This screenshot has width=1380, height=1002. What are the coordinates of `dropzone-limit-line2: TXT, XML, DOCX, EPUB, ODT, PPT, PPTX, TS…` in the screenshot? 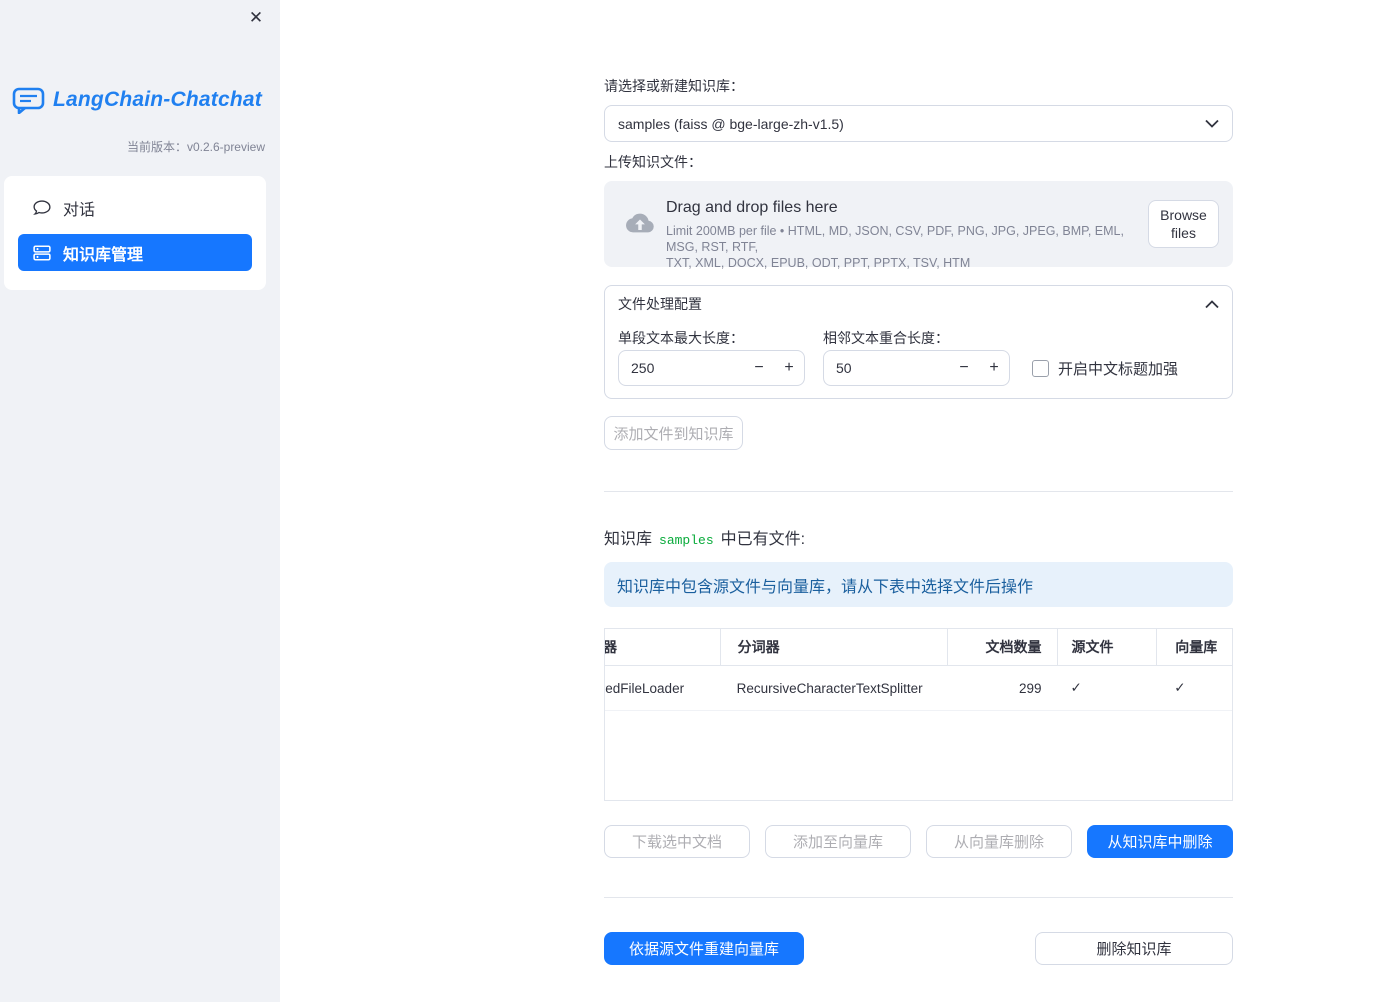 It's located at (818, 263).